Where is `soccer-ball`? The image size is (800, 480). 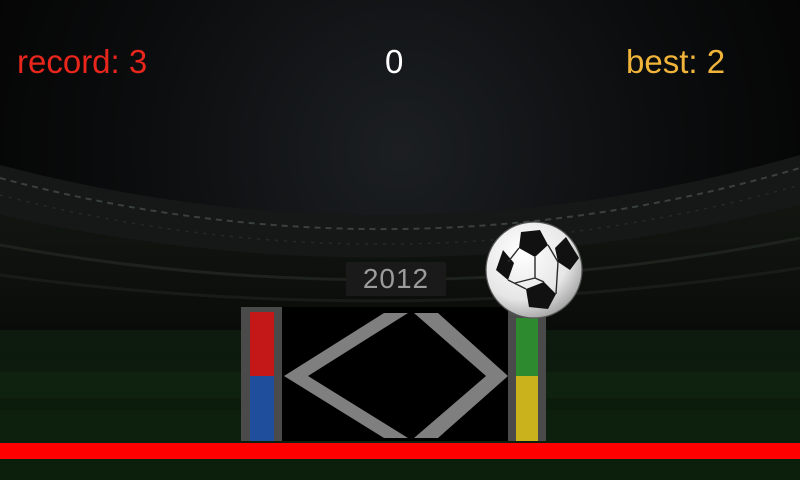 soccer-ball is located at coordinates (534, 270).